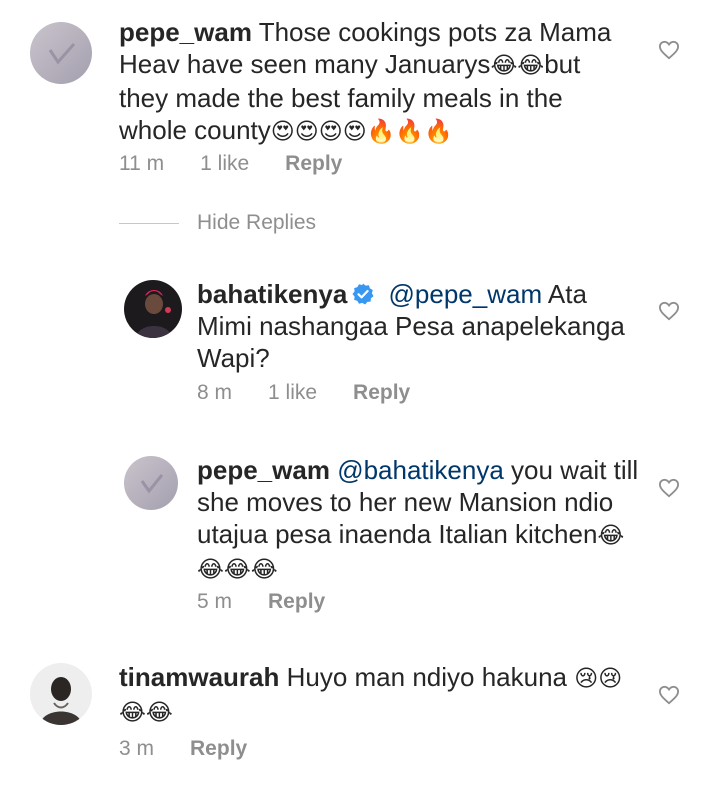 This screenshot has width=720, height=786. I want to click on comment-text-line: Mimi nashangaa Pesa anapelekanga, so click(411, 326).